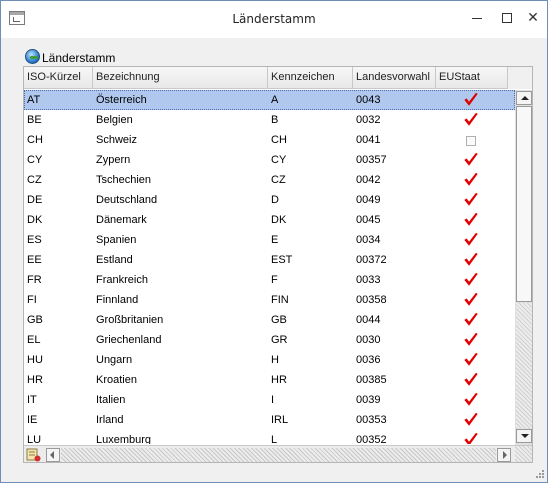 The width and height of the screenshot is (548, 483). Describe the element at coordinates (269, 220) in the screenshot. I see `table-row: DK Dänemark DK 0045` at that location.